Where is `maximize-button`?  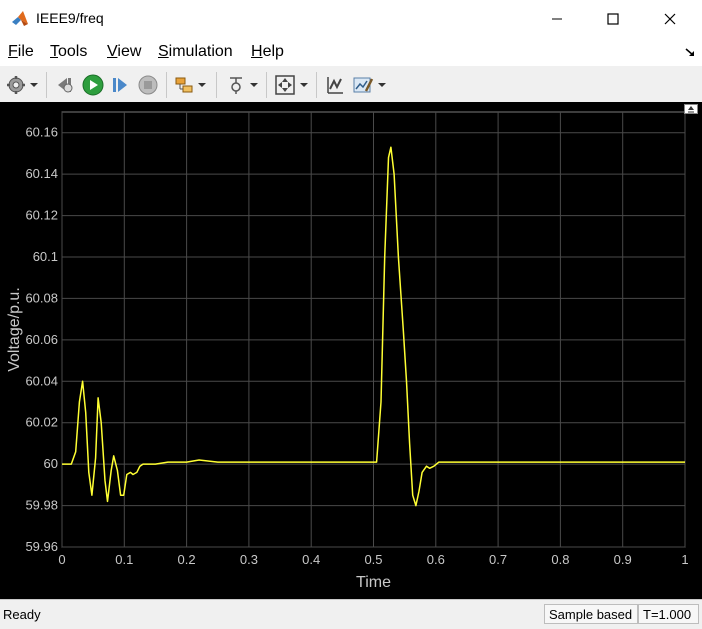
maximize-button is located at coordinates (613, 19).